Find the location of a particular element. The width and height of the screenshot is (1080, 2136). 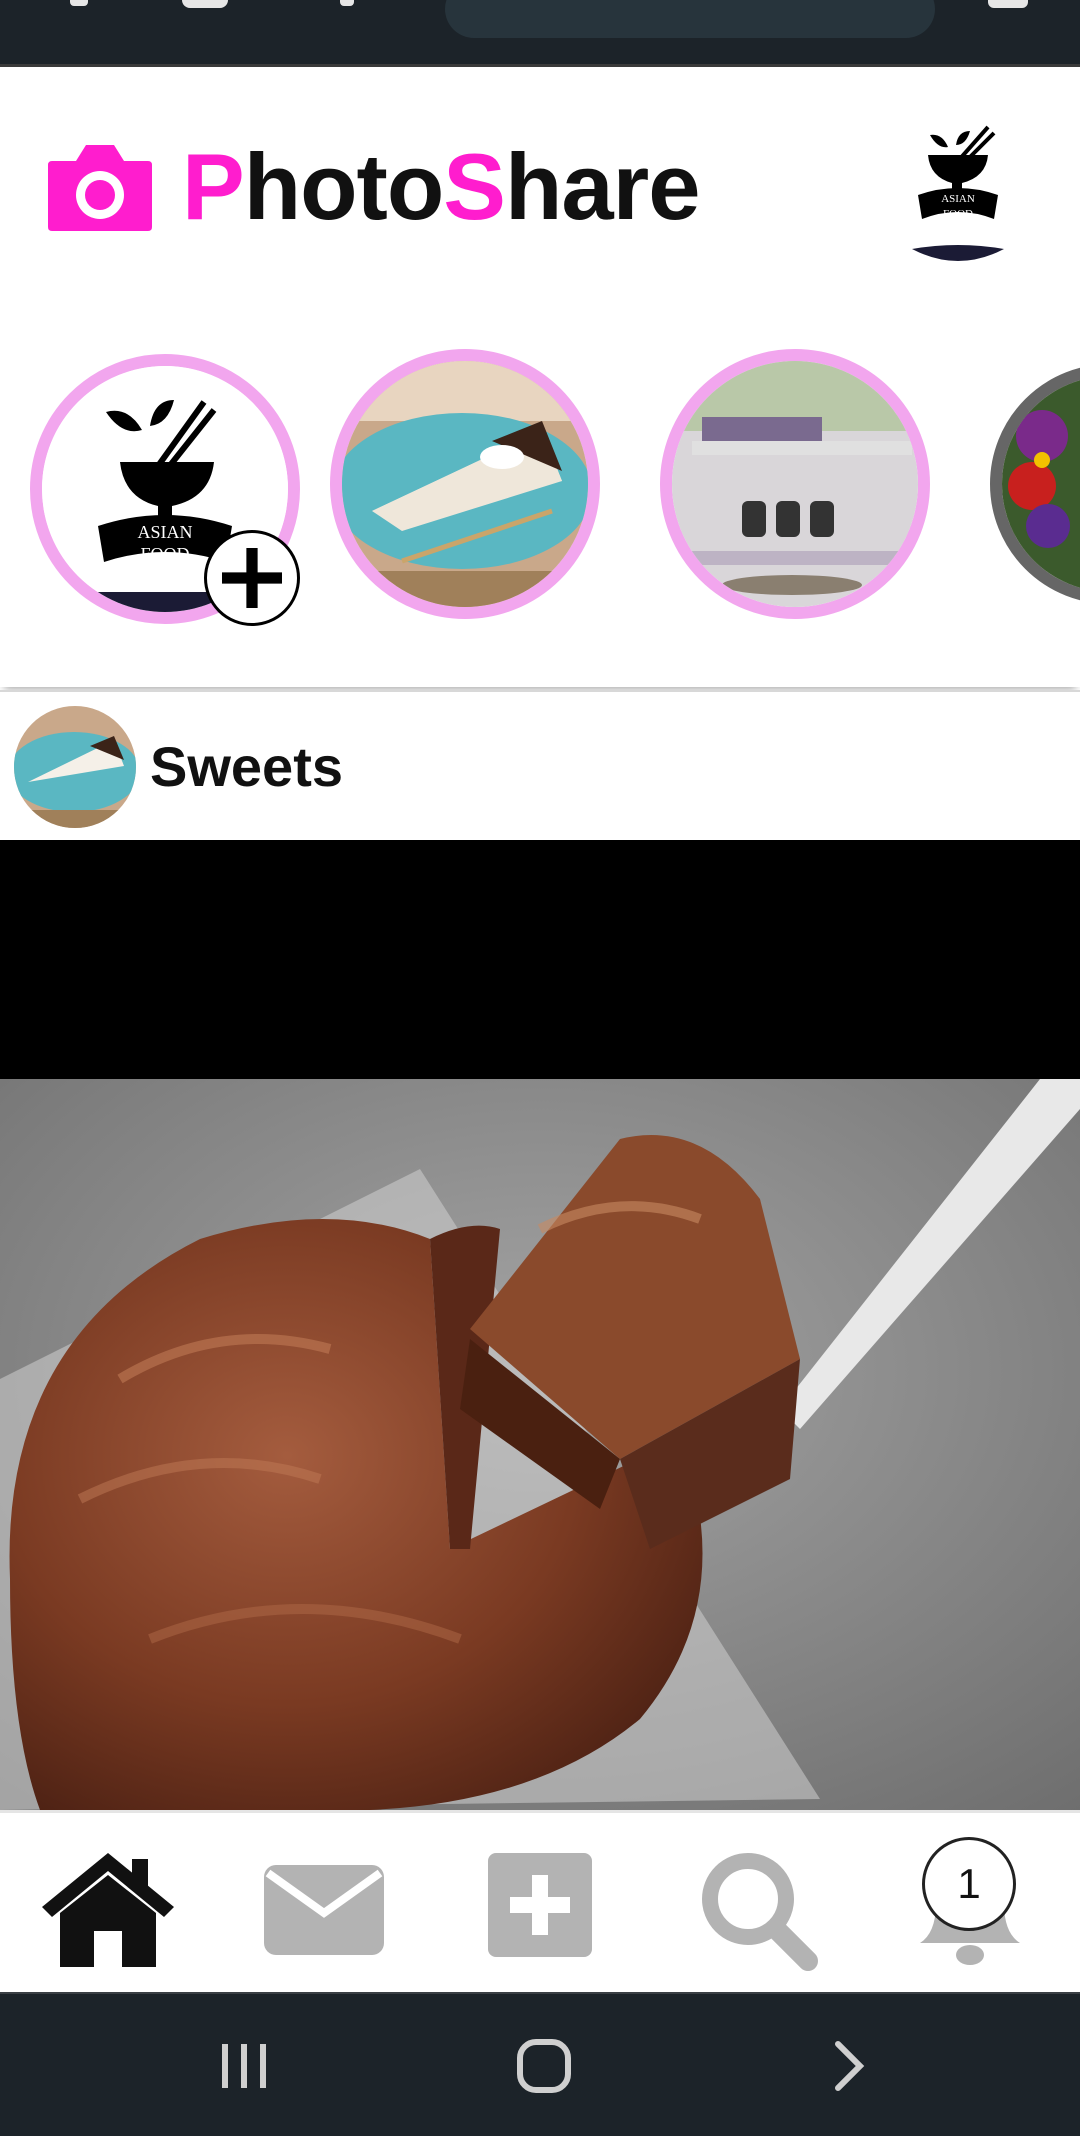

envelope-icon is located at coordinates (324, 1908).